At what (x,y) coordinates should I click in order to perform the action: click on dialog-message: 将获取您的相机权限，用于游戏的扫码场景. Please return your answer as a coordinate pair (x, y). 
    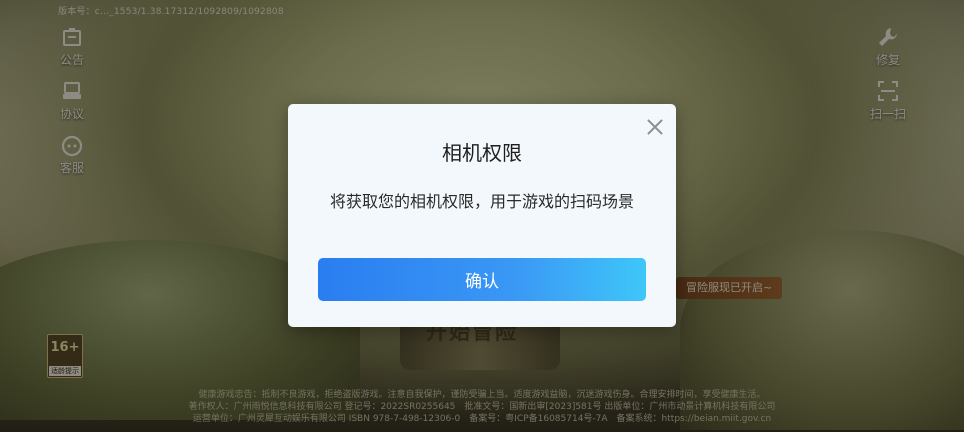
    Looking at the image, I should click on (481, 201).